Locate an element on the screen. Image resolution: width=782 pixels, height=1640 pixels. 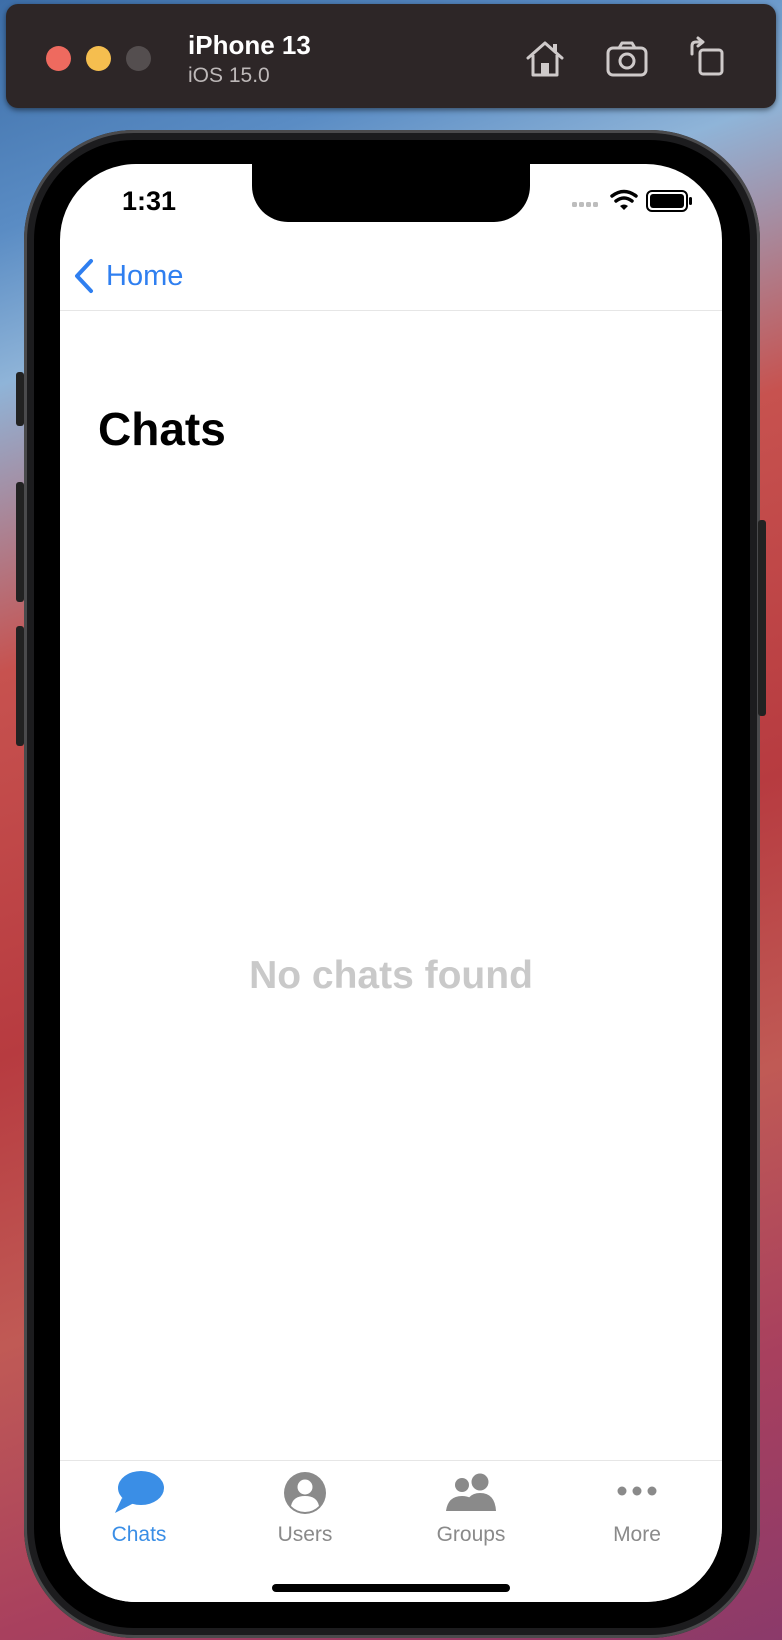
tab-bar: Chats Users Groups More is located at coordinates (391, 1531).